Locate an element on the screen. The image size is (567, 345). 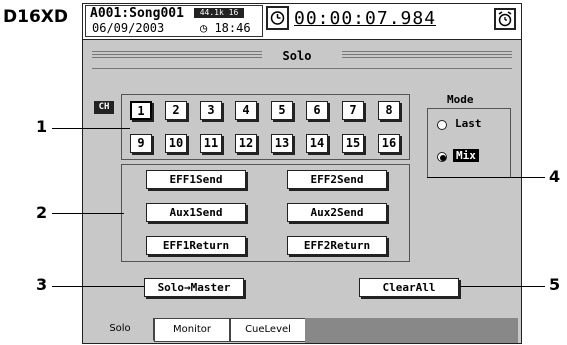
song-date: 06/09/2003 is located at coordinates (128, 28).